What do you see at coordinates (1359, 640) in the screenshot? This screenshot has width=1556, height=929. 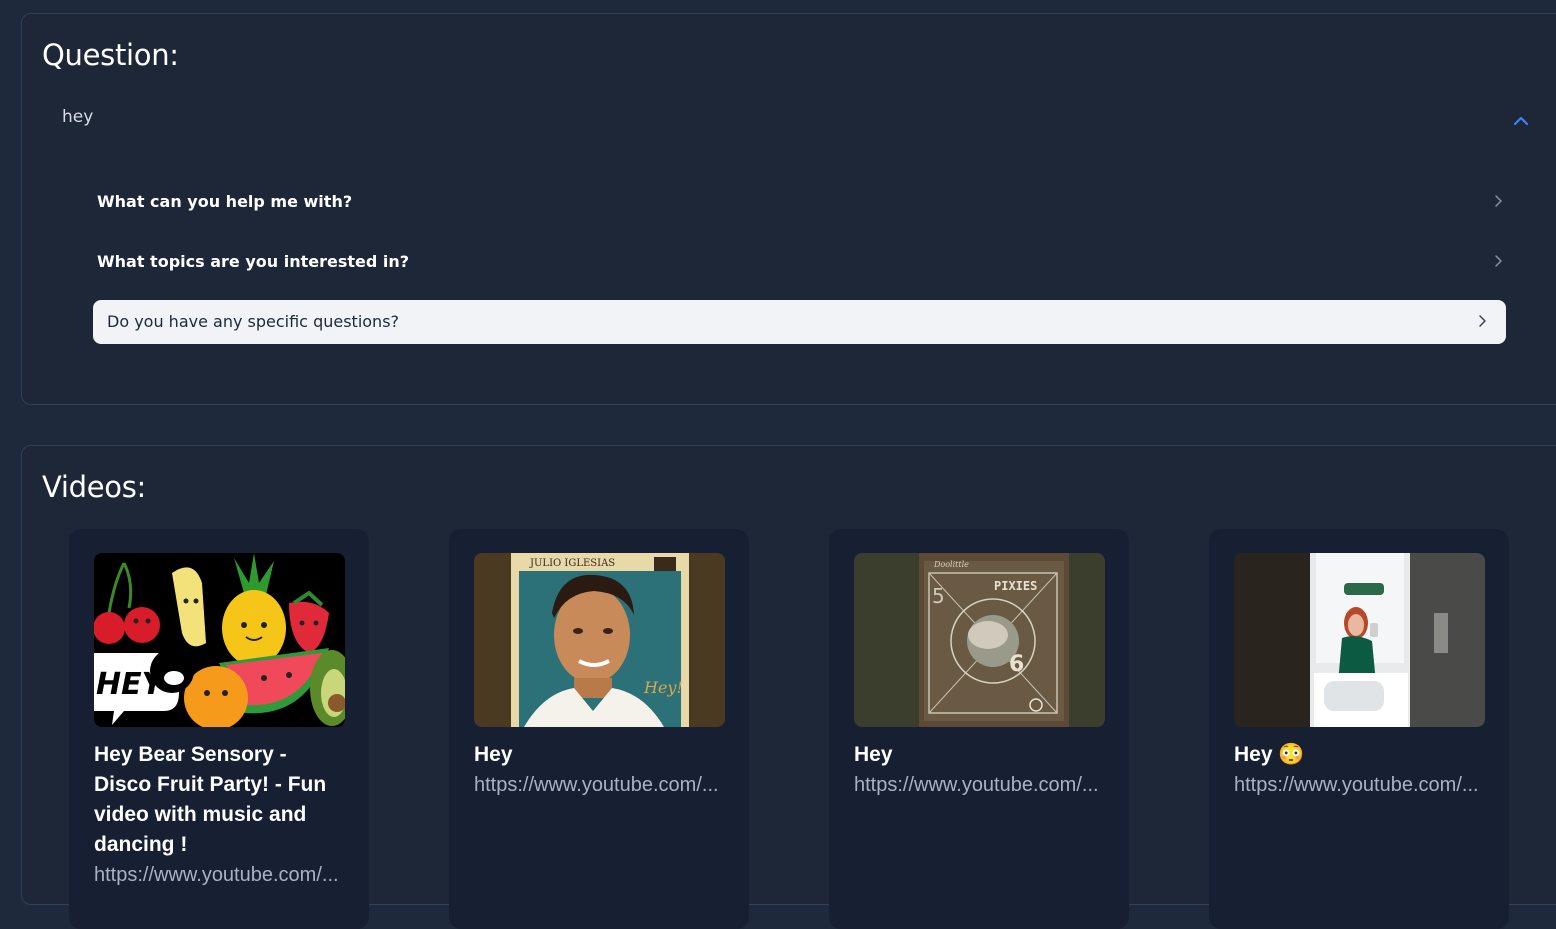 I see `video-thumbnail` at bounding box center [1359, 640].